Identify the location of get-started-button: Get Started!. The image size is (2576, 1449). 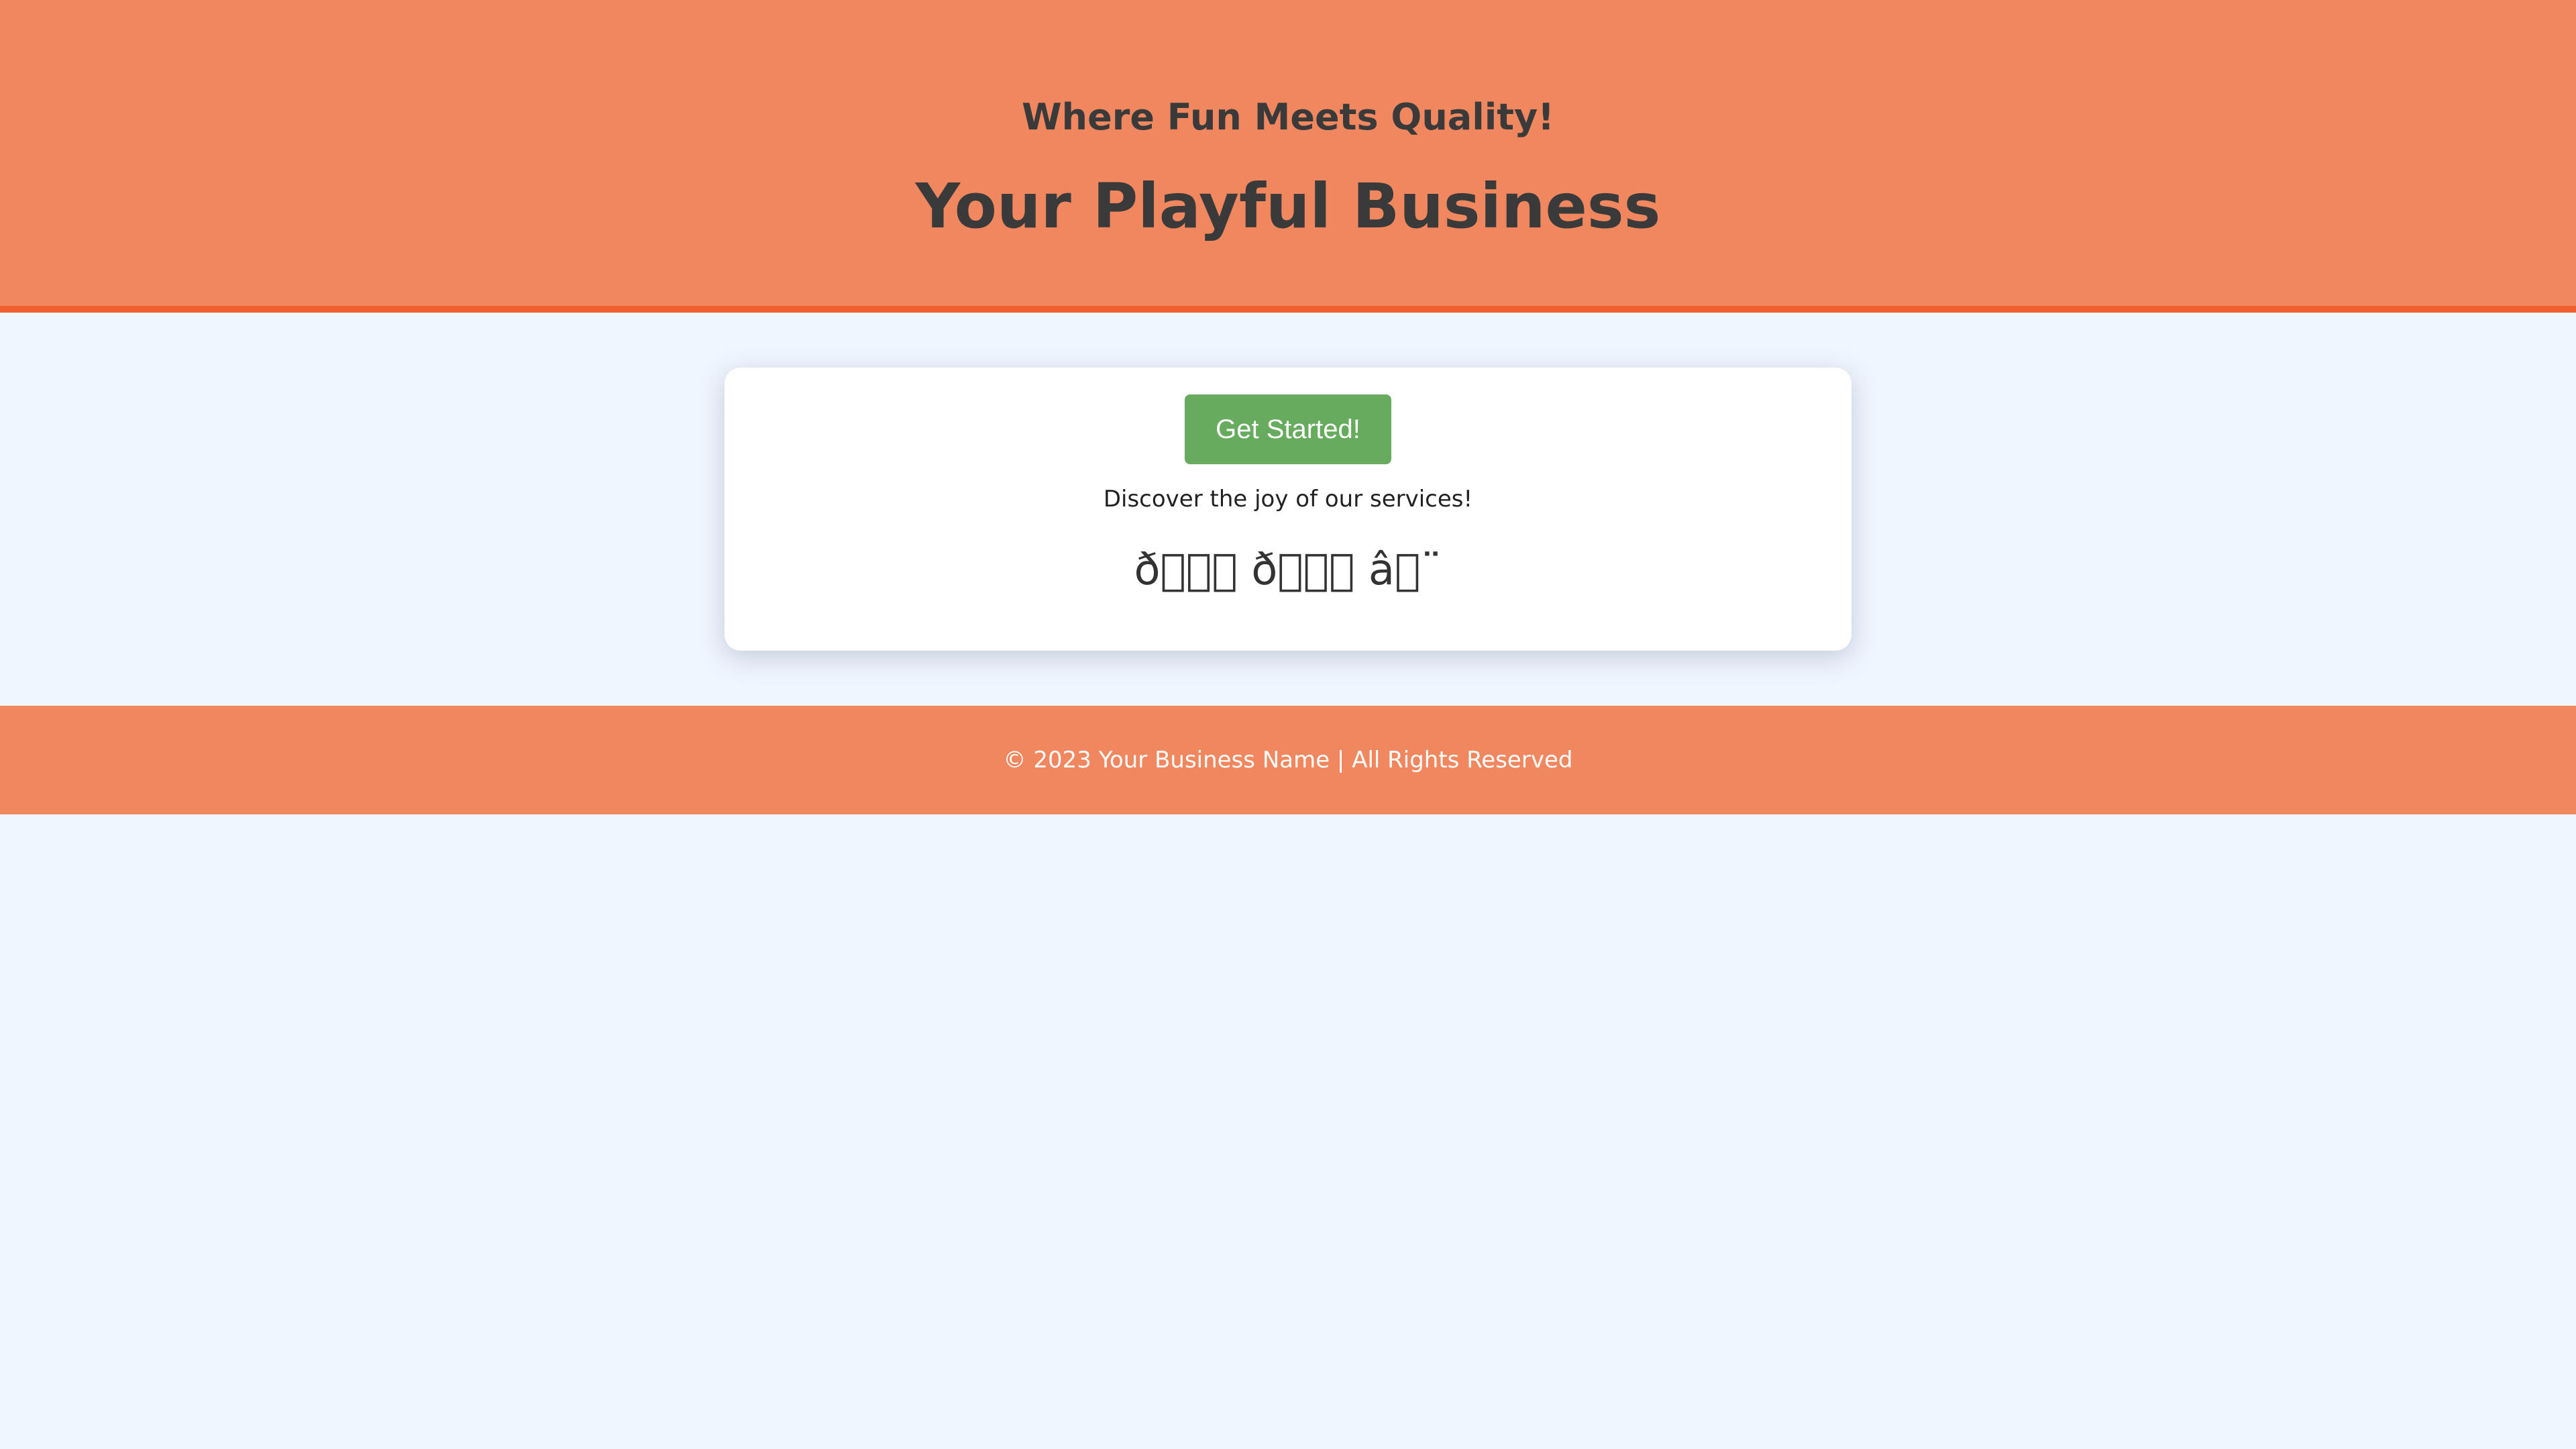
(1288, 429).